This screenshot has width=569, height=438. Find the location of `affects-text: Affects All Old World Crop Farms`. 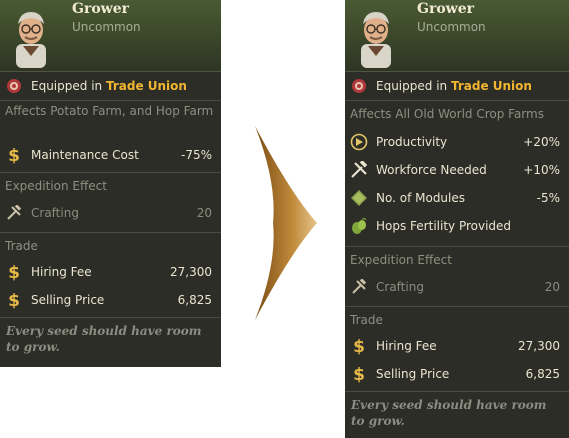

affects-text: Affects All Old World Crop Farms is located at coordinates (447, 114).